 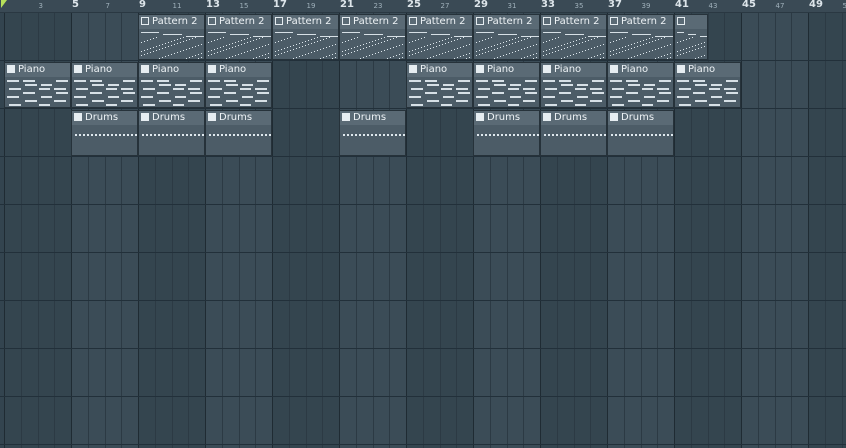 What do you see at coordinates (691, 22) in the screenshot?
I see `clip-header` at bounding box center [691, 22].